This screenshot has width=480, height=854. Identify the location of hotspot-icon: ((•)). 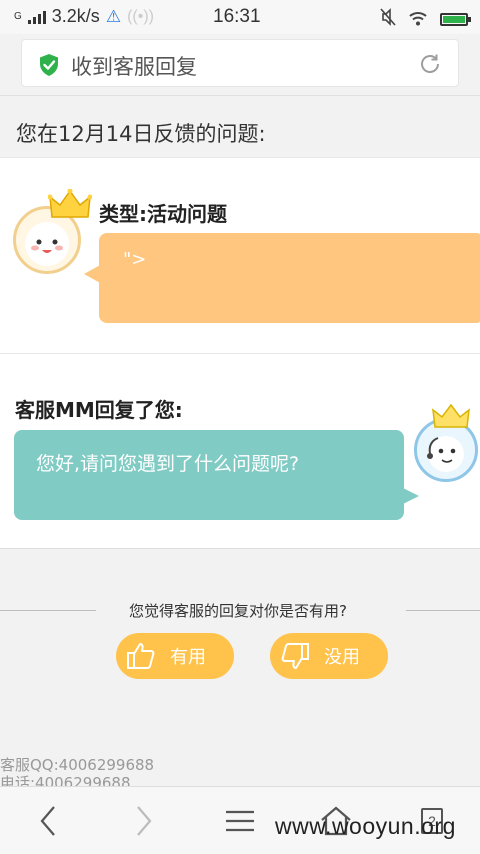
(140, 16).